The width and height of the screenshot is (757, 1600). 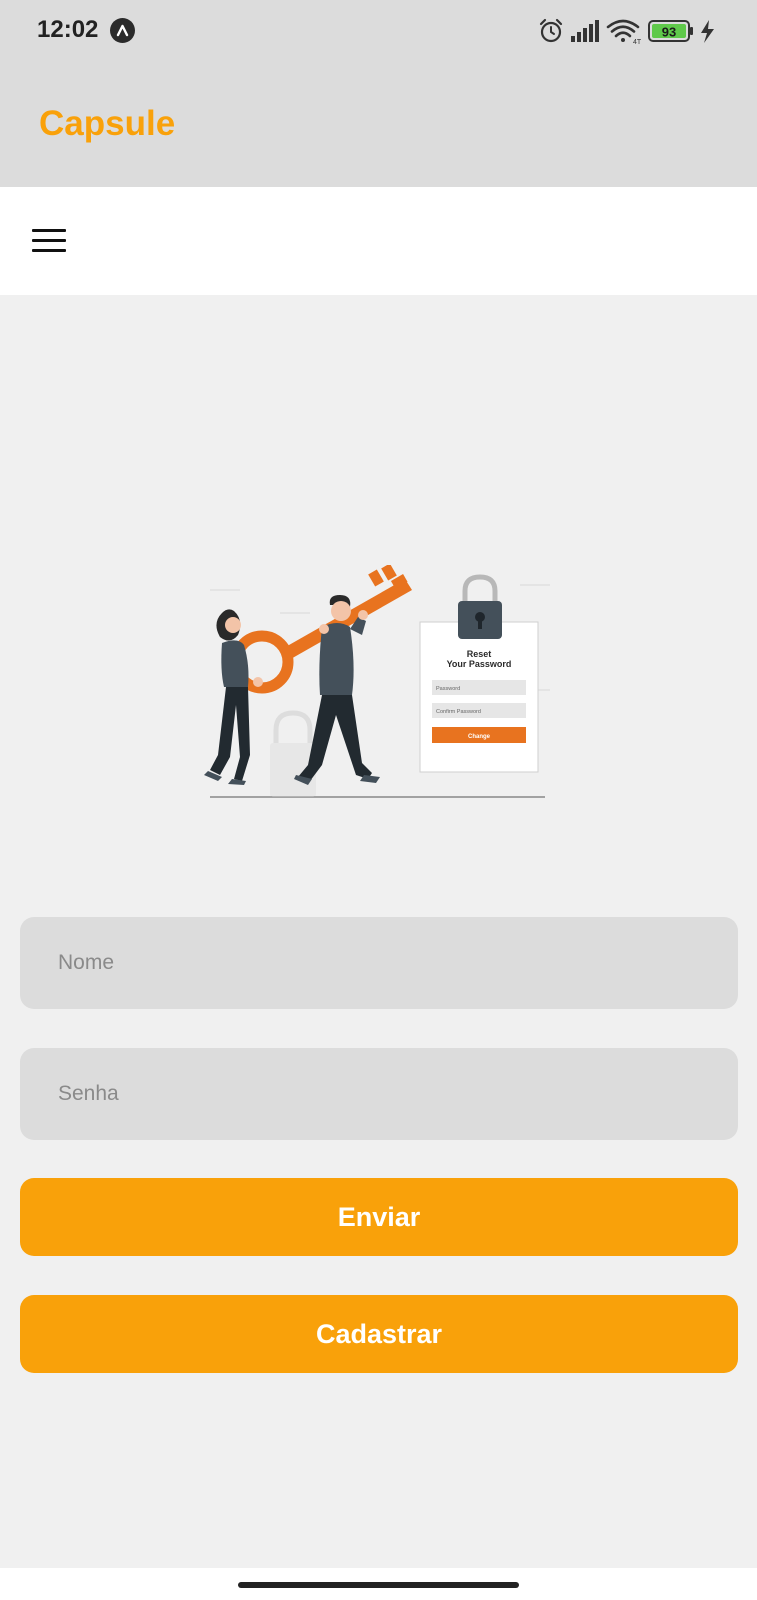 I want to click on app-notification-icon, so click(x=122, y=30).